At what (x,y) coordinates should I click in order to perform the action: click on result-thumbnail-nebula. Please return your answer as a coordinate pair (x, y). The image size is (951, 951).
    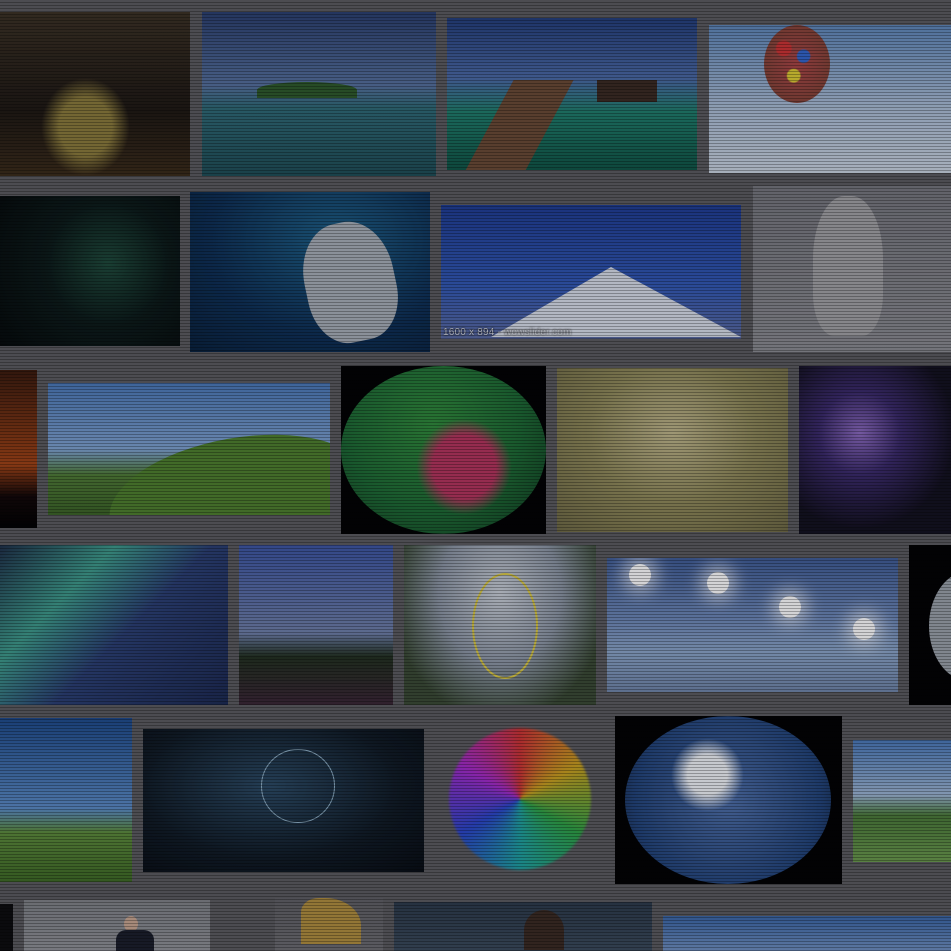
    Looking at the image, I should click on (875, 450).